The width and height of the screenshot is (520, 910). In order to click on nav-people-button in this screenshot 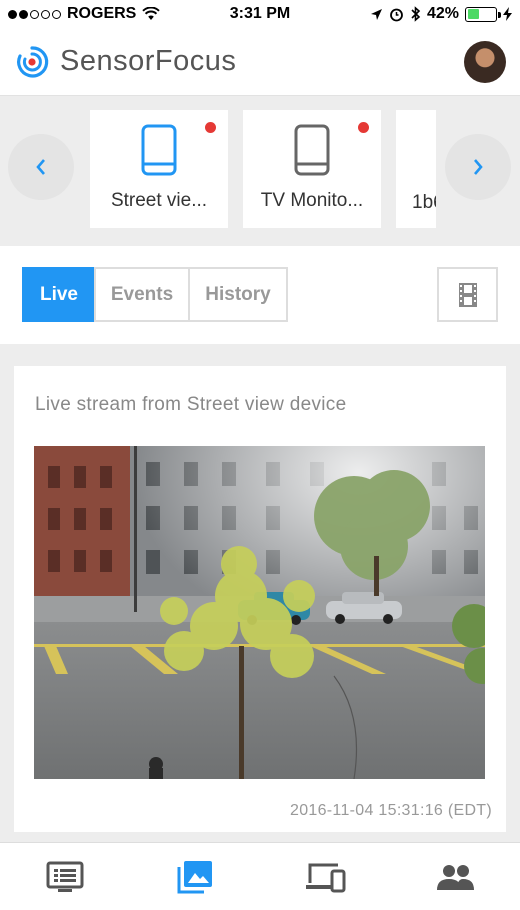, I will do `click(455, 877)`.